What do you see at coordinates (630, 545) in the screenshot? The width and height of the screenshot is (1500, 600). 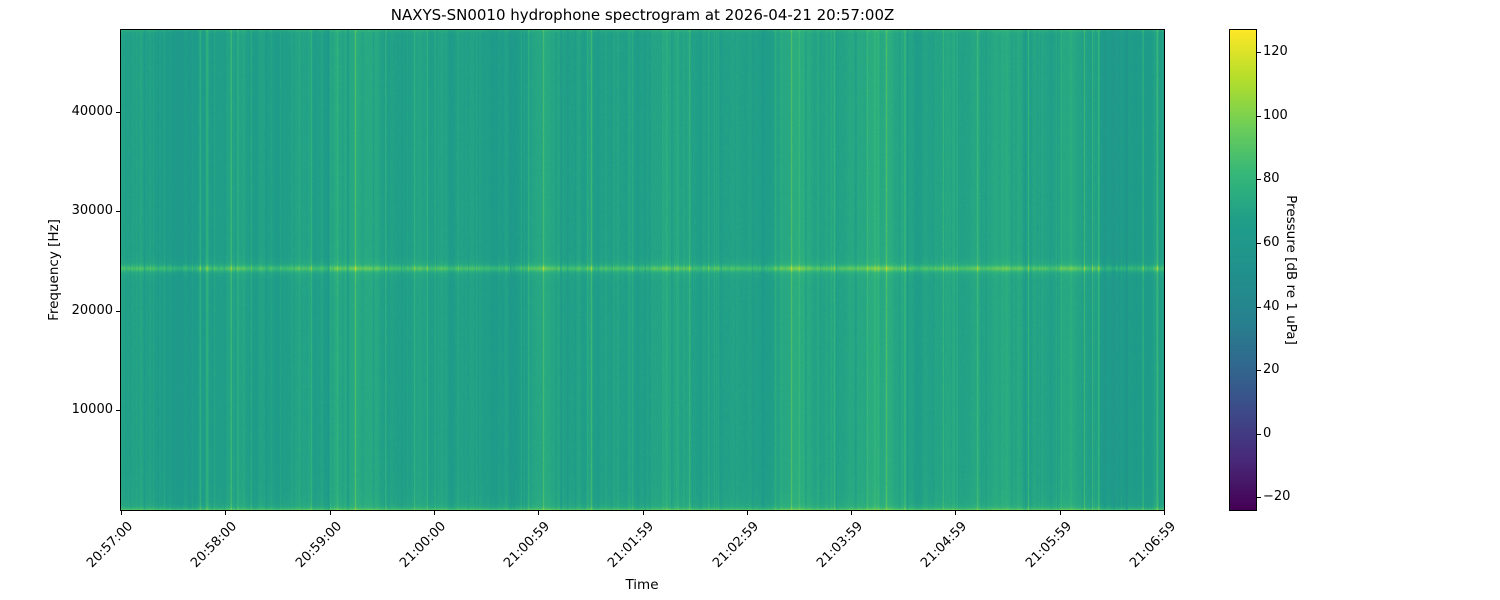 I see `x-tick-label: 21:01:59` at bounding box center [630, 545].